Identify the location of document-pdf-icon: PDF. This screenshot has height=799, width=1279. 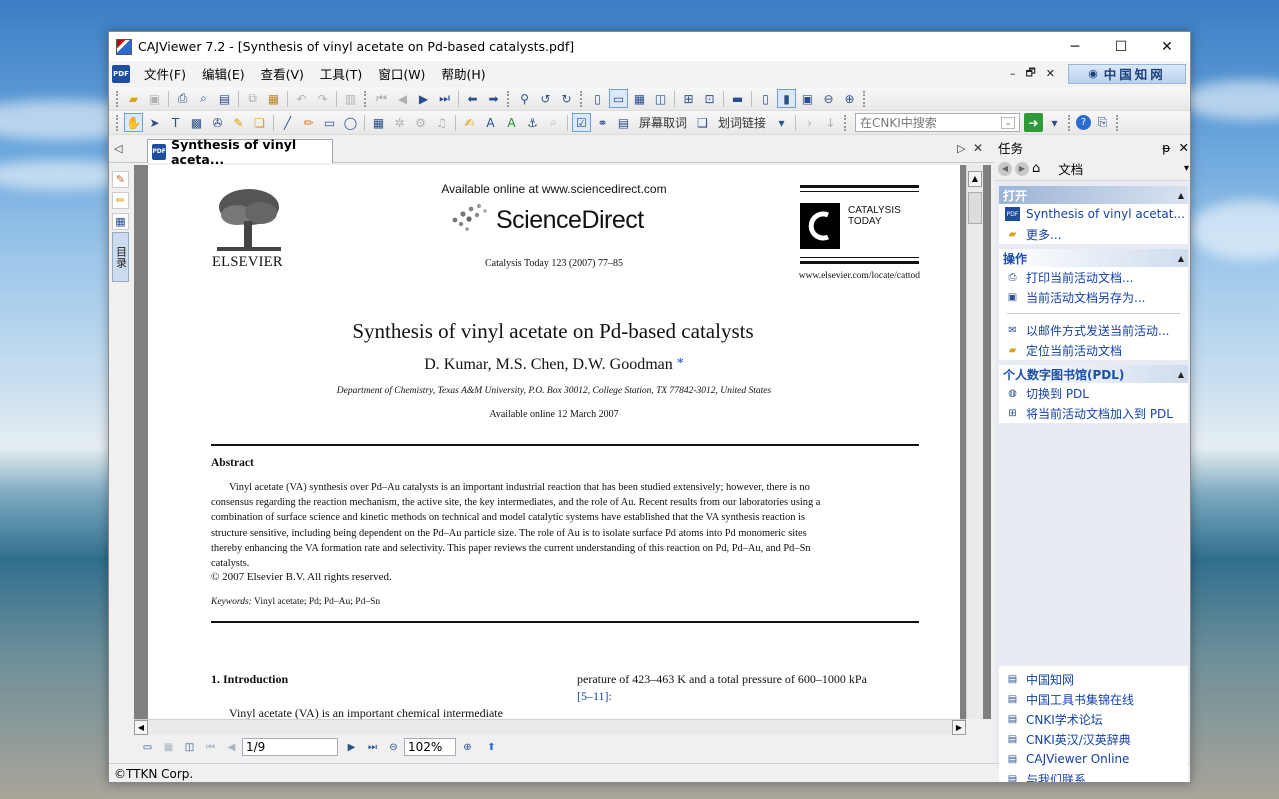
(121, 73).